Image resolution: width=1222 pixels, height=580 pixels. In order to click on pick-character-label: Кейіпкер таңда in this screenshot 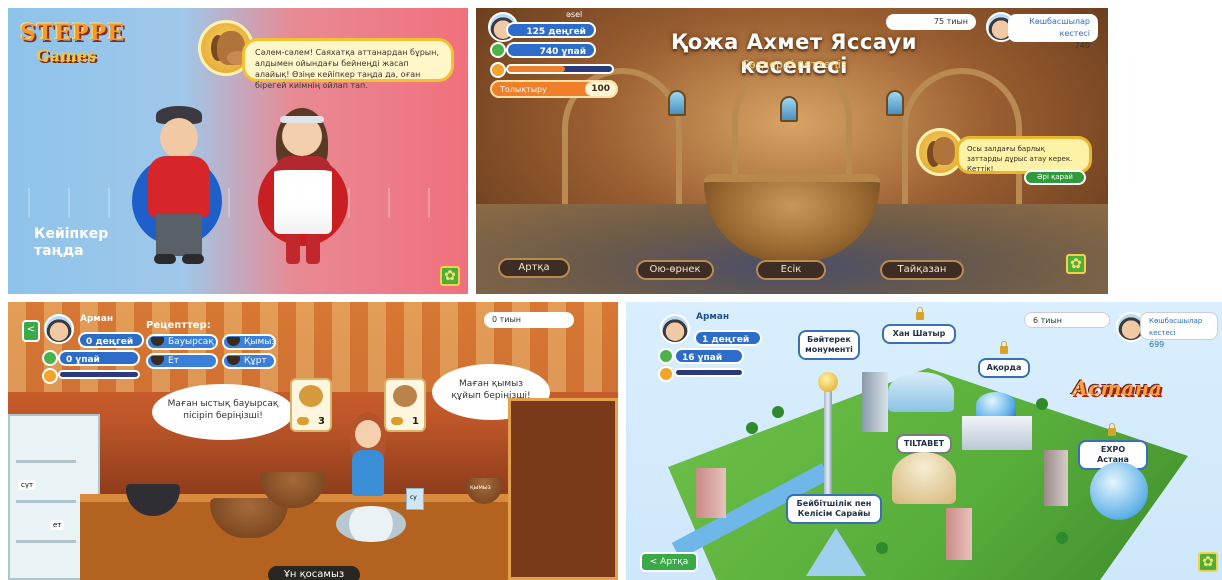, I will do `click(71, 242)`.